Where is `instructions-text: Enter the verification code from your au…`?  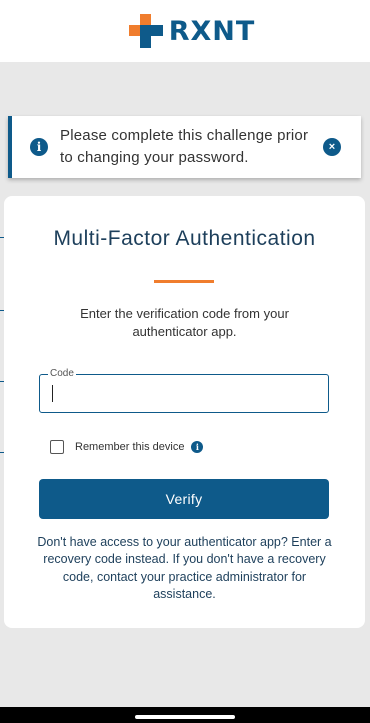 instructions-text: Enter the verification code from your au… is located at coordinates (184, 322).